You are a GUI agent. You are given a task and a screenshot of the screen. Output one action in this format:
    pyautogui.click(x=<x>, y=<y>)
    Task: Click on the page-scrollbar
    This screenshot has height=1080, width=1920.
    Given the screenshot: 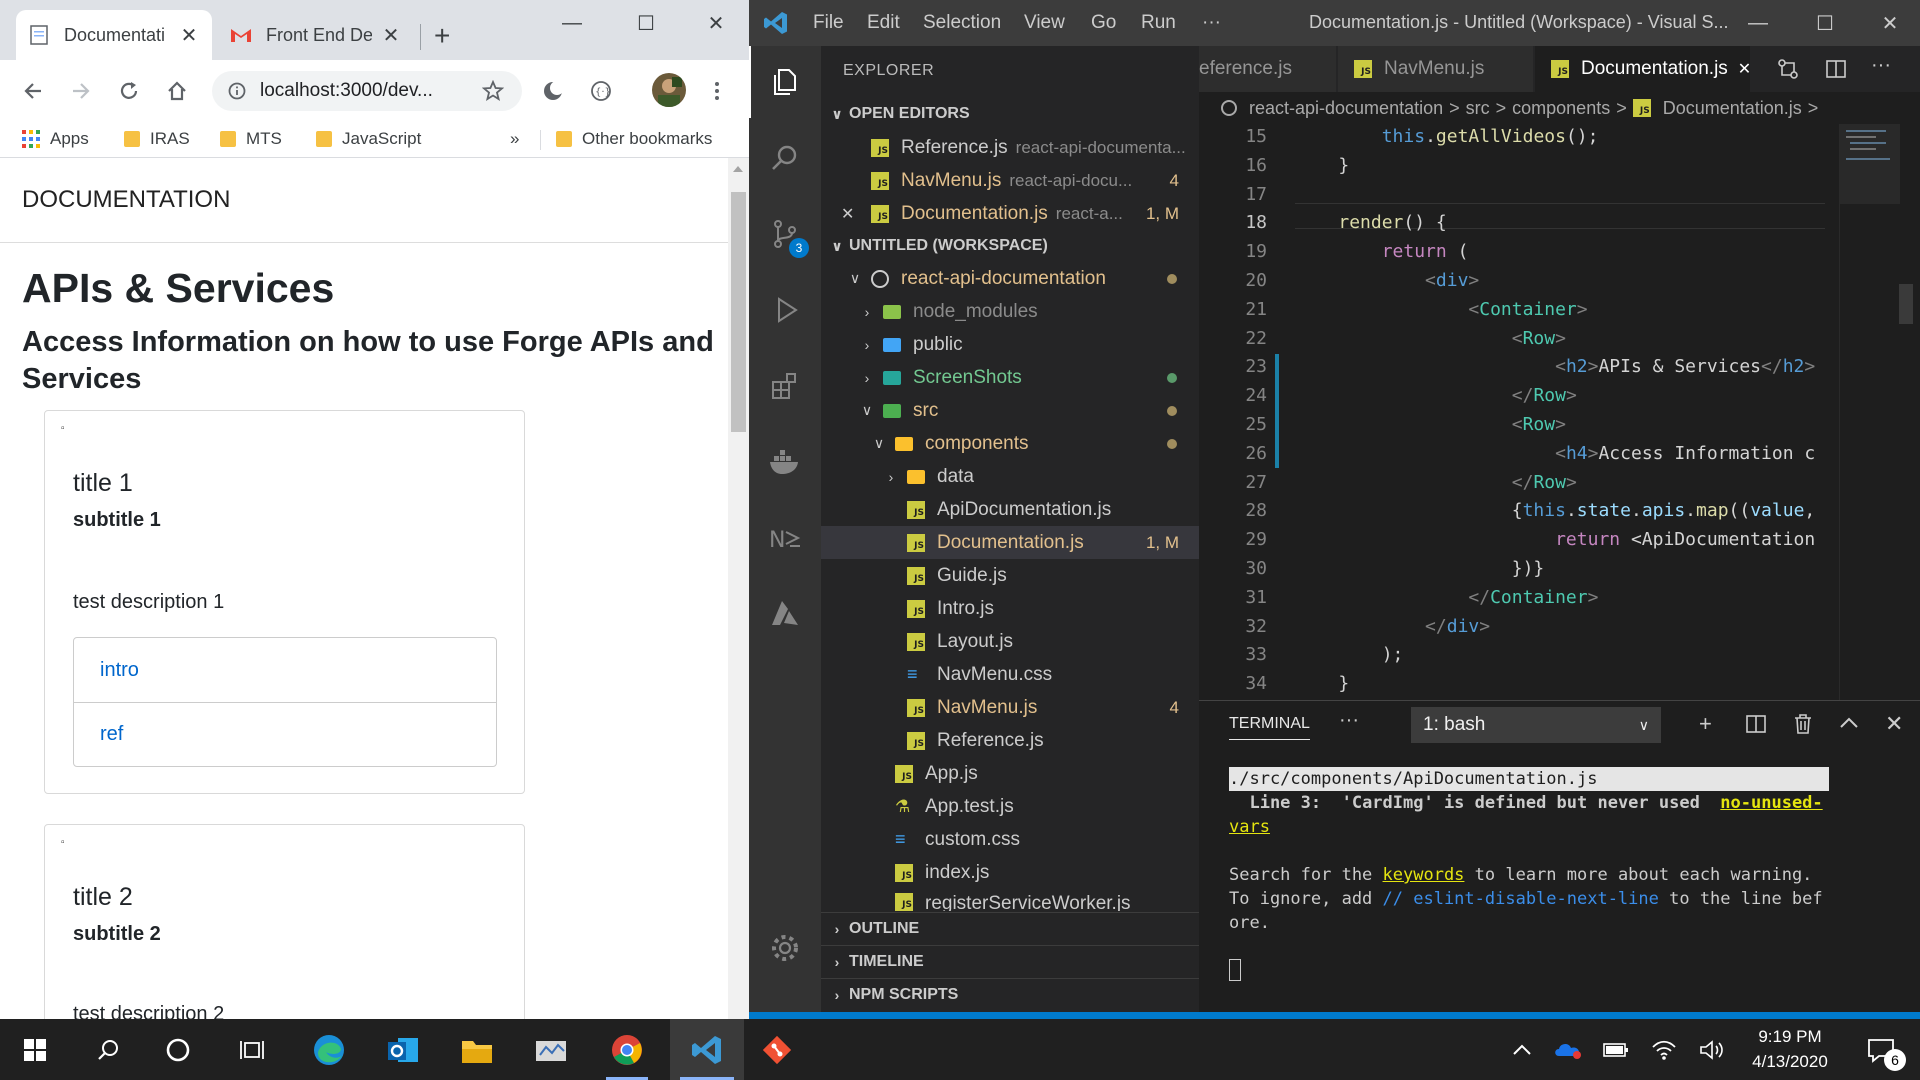 What is the action you would take?
    pyautogui.click(x=738, y=588)
    